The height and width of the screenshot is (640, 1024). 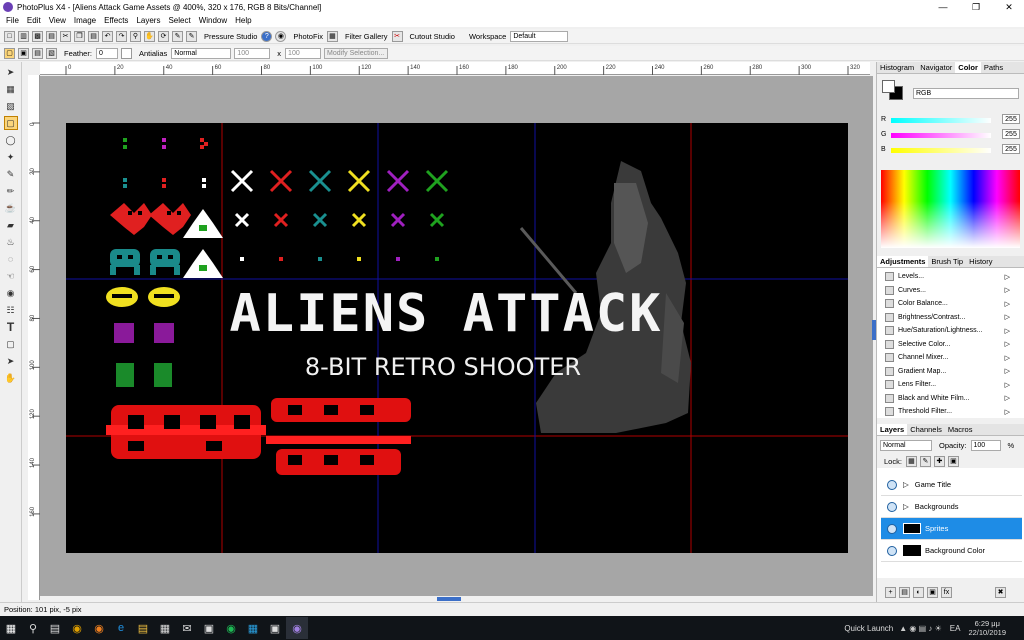 I want to click on tab-history: History, so click(x=980, y=261).